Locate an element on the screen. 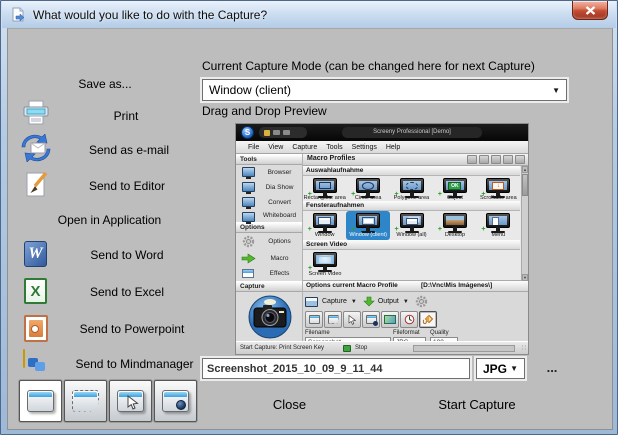  preview-label: Drag and Drop Preview is located at coordinates (264, 111).